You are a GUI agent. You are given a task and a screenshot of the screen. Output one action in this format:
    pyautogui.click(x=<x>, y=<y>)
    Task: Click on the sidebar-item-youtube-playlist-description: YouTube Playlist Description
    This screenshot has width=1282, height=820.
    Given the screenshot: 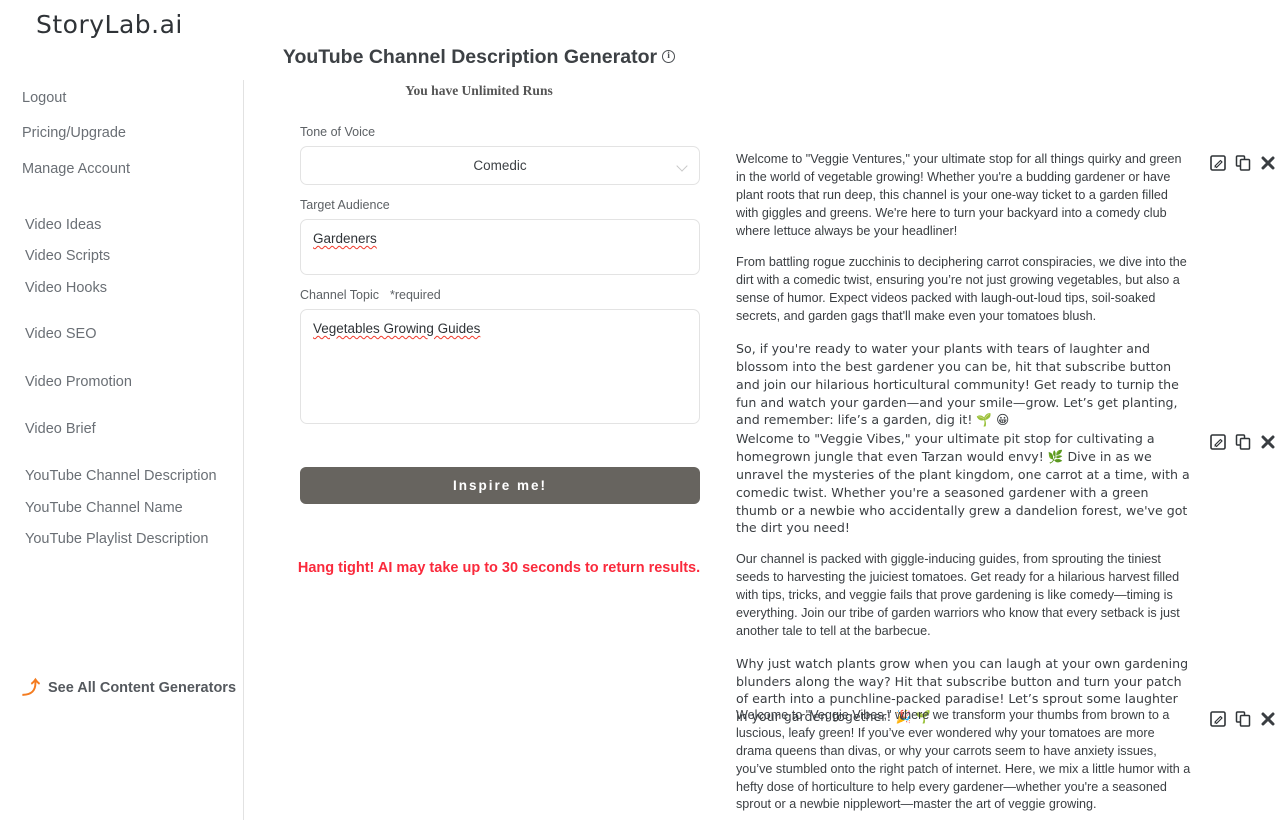 What is the action you would take?
    pyautogui.click(x=121, y=539)
    